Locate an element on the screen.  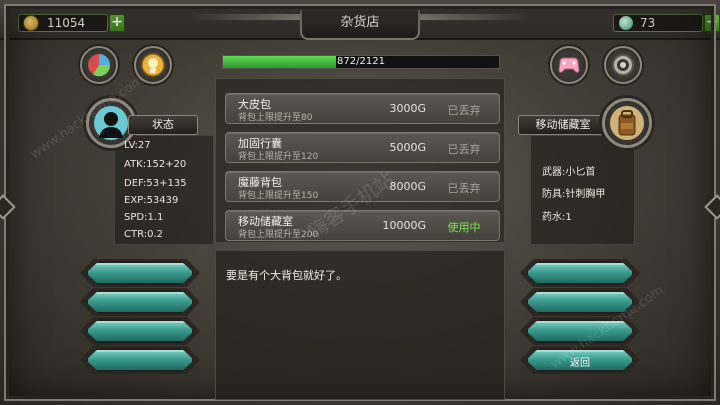
pie-chart-icon is located at coordinates (99, 65).